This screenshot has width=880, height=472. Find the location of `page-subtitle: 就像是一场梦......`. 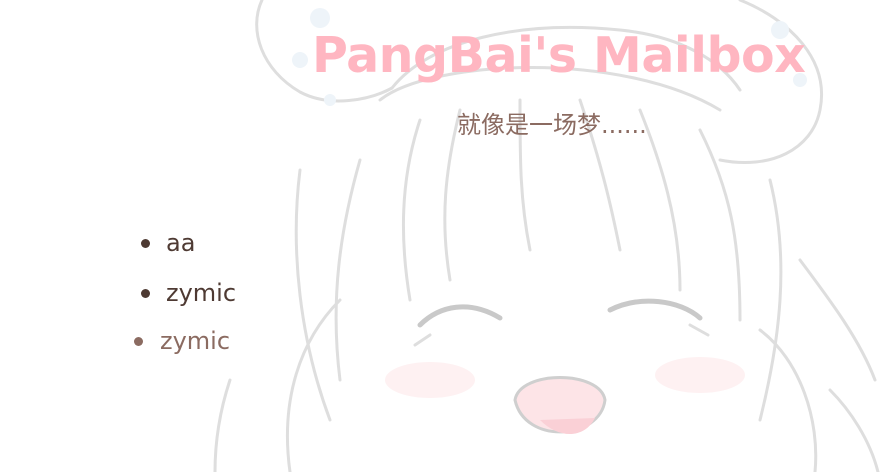

page-subtitle: 就像是一场梦...... is located at coordinates (552, 125).